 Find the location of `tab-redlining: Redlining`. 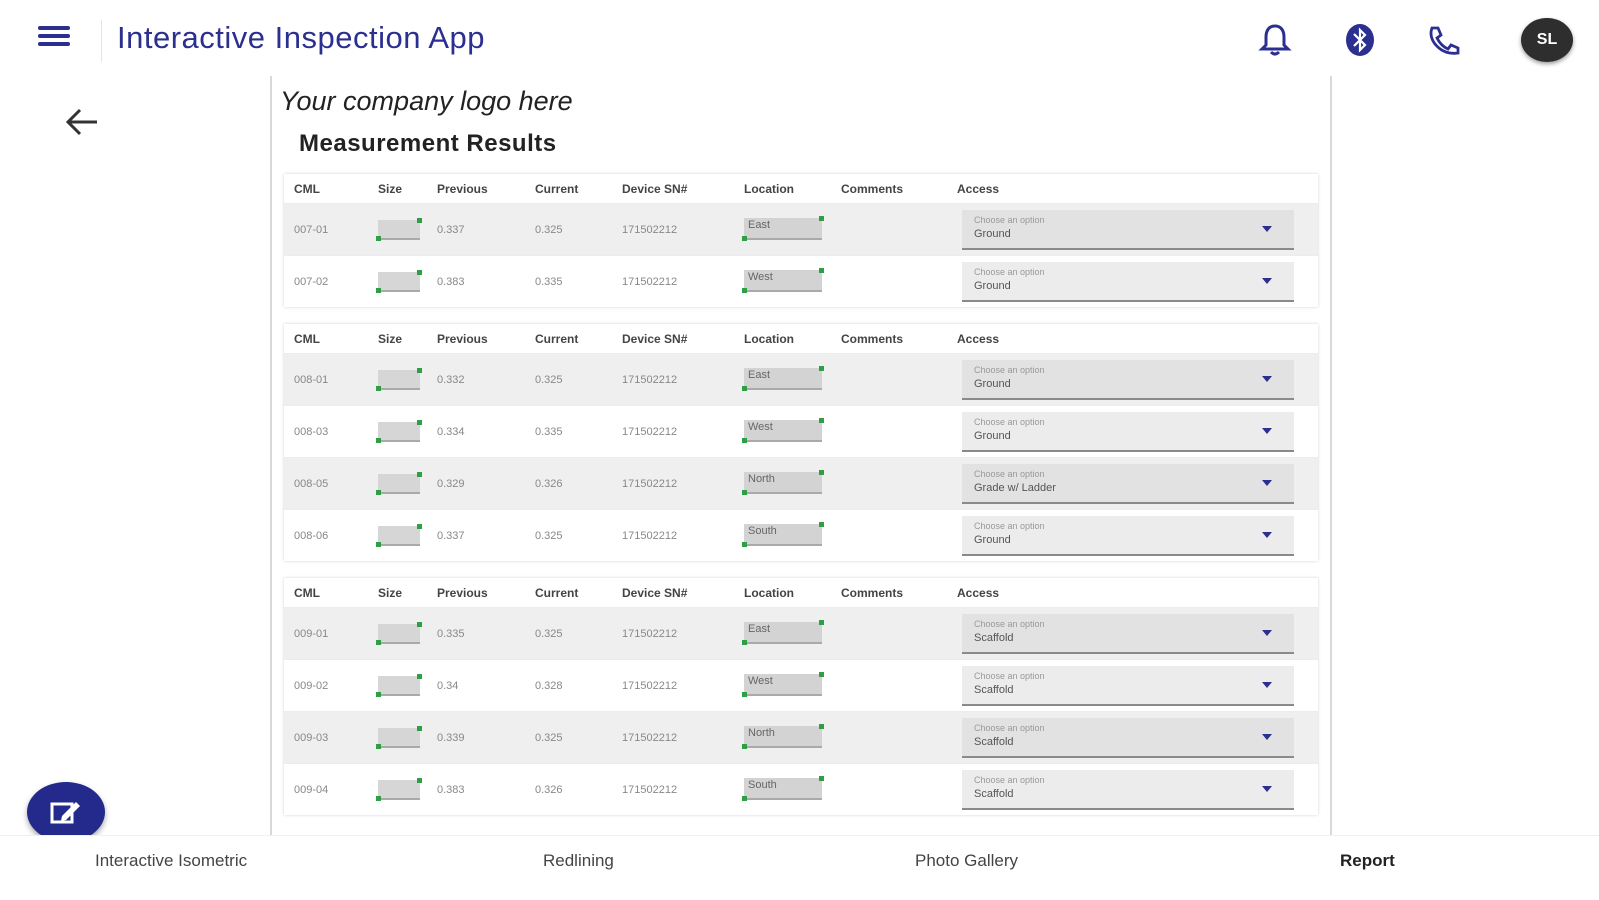

tab-redlining: Redlining is located at coordinates (578, 861).